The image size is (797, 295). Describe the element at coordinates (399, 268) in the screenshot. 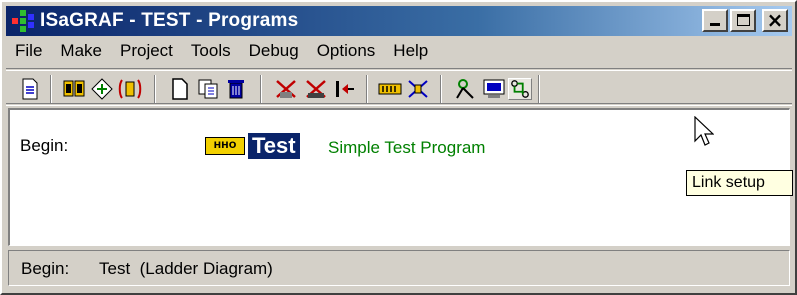

I see `status-bar: Begin: Test (Ladder Diagram)` at that location.